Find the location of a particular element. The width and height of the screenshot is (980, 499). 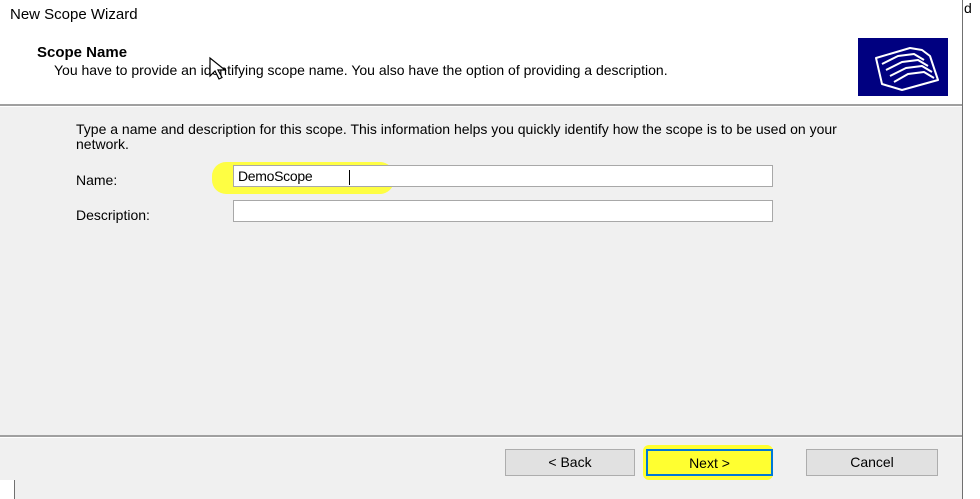

footer-divider is located at coordinates (481, 436).